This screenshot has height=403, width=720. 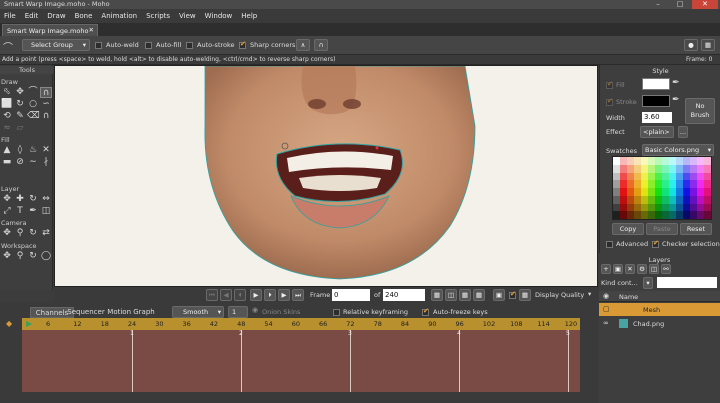 What do you see at coordinates (33, 116) in the screenshot?
I see `eraser-icon: ⌫` at bounding box center [33, 116].